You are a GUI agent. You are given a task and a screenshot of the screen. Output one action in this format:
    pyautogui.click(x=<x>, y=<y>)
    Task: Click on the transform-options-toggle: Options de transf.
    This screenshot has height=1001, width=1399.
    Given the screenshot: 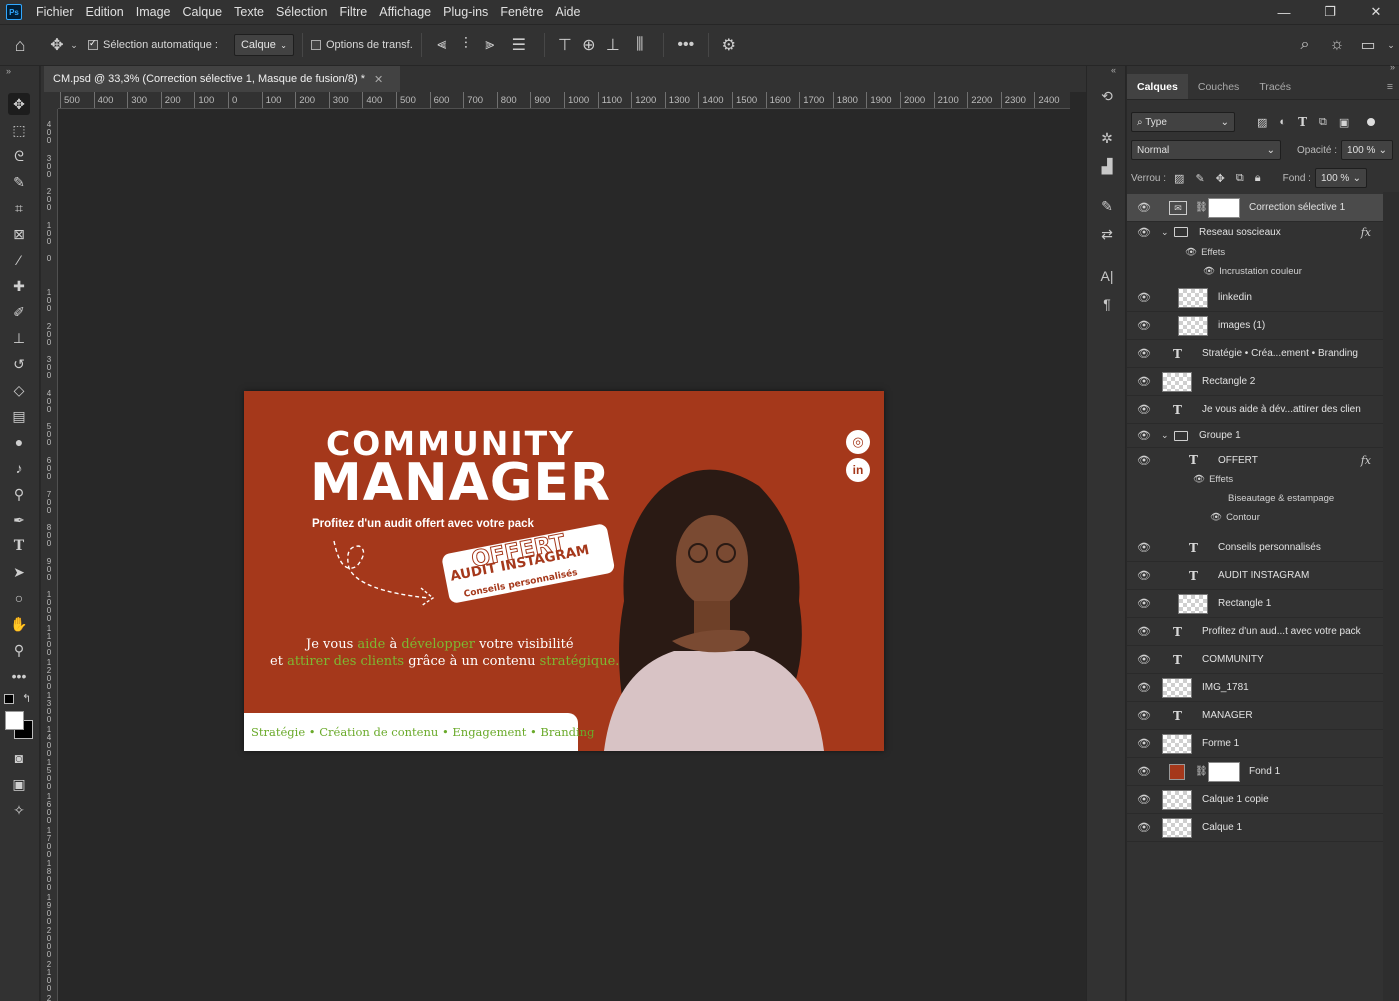 What is the action you would take?
    pyautogui.click(x=361, y=45)
    